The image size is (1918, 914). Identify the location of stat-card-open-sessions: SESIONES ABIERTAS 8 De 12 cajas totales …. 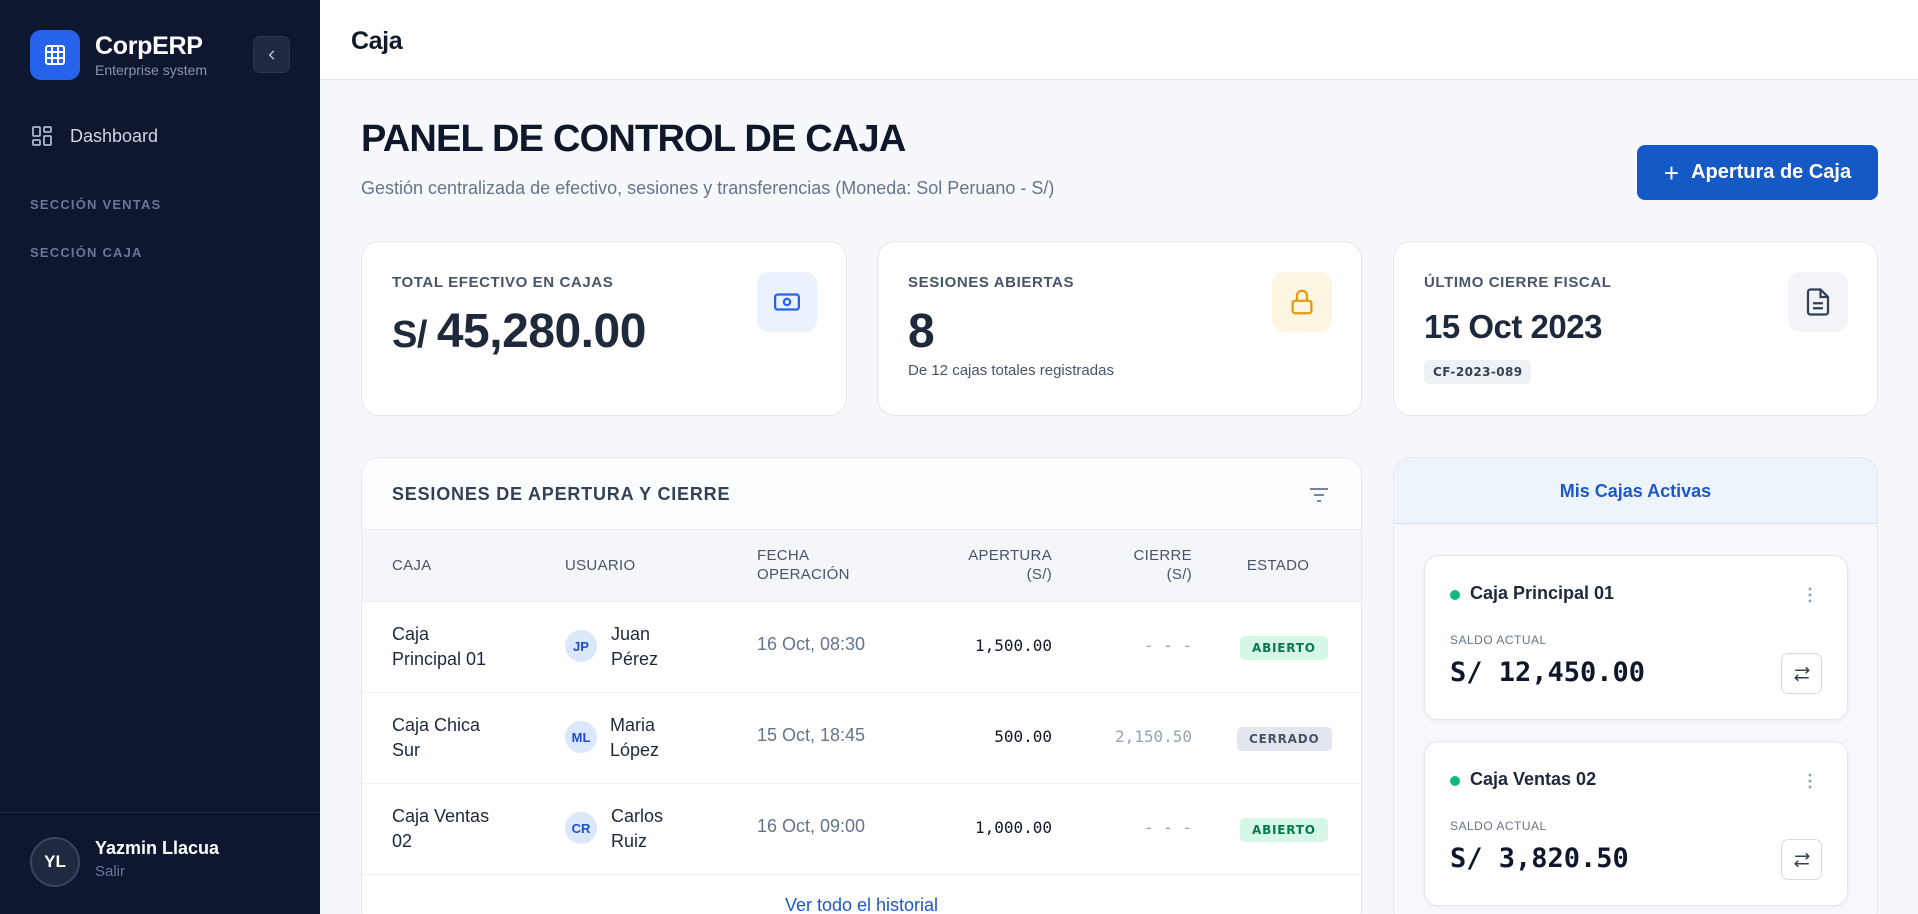
(1119, 328).